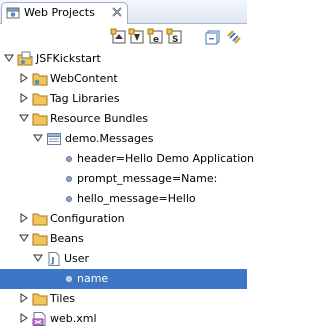 The image size is (320, 330). What do you see at coordinates (93, 278) in the screenshot?
I see `tree-item-label: name` at bounding box center [93, 278].